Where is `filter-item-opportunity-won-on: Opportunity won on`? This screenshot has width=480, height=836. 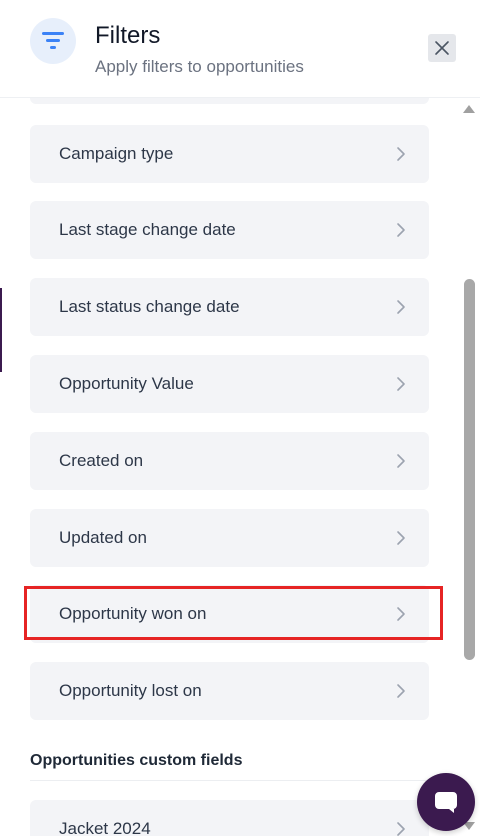
filter-item-opportunity-won-on: Opportunity won on is located at coordinates (229, 614).